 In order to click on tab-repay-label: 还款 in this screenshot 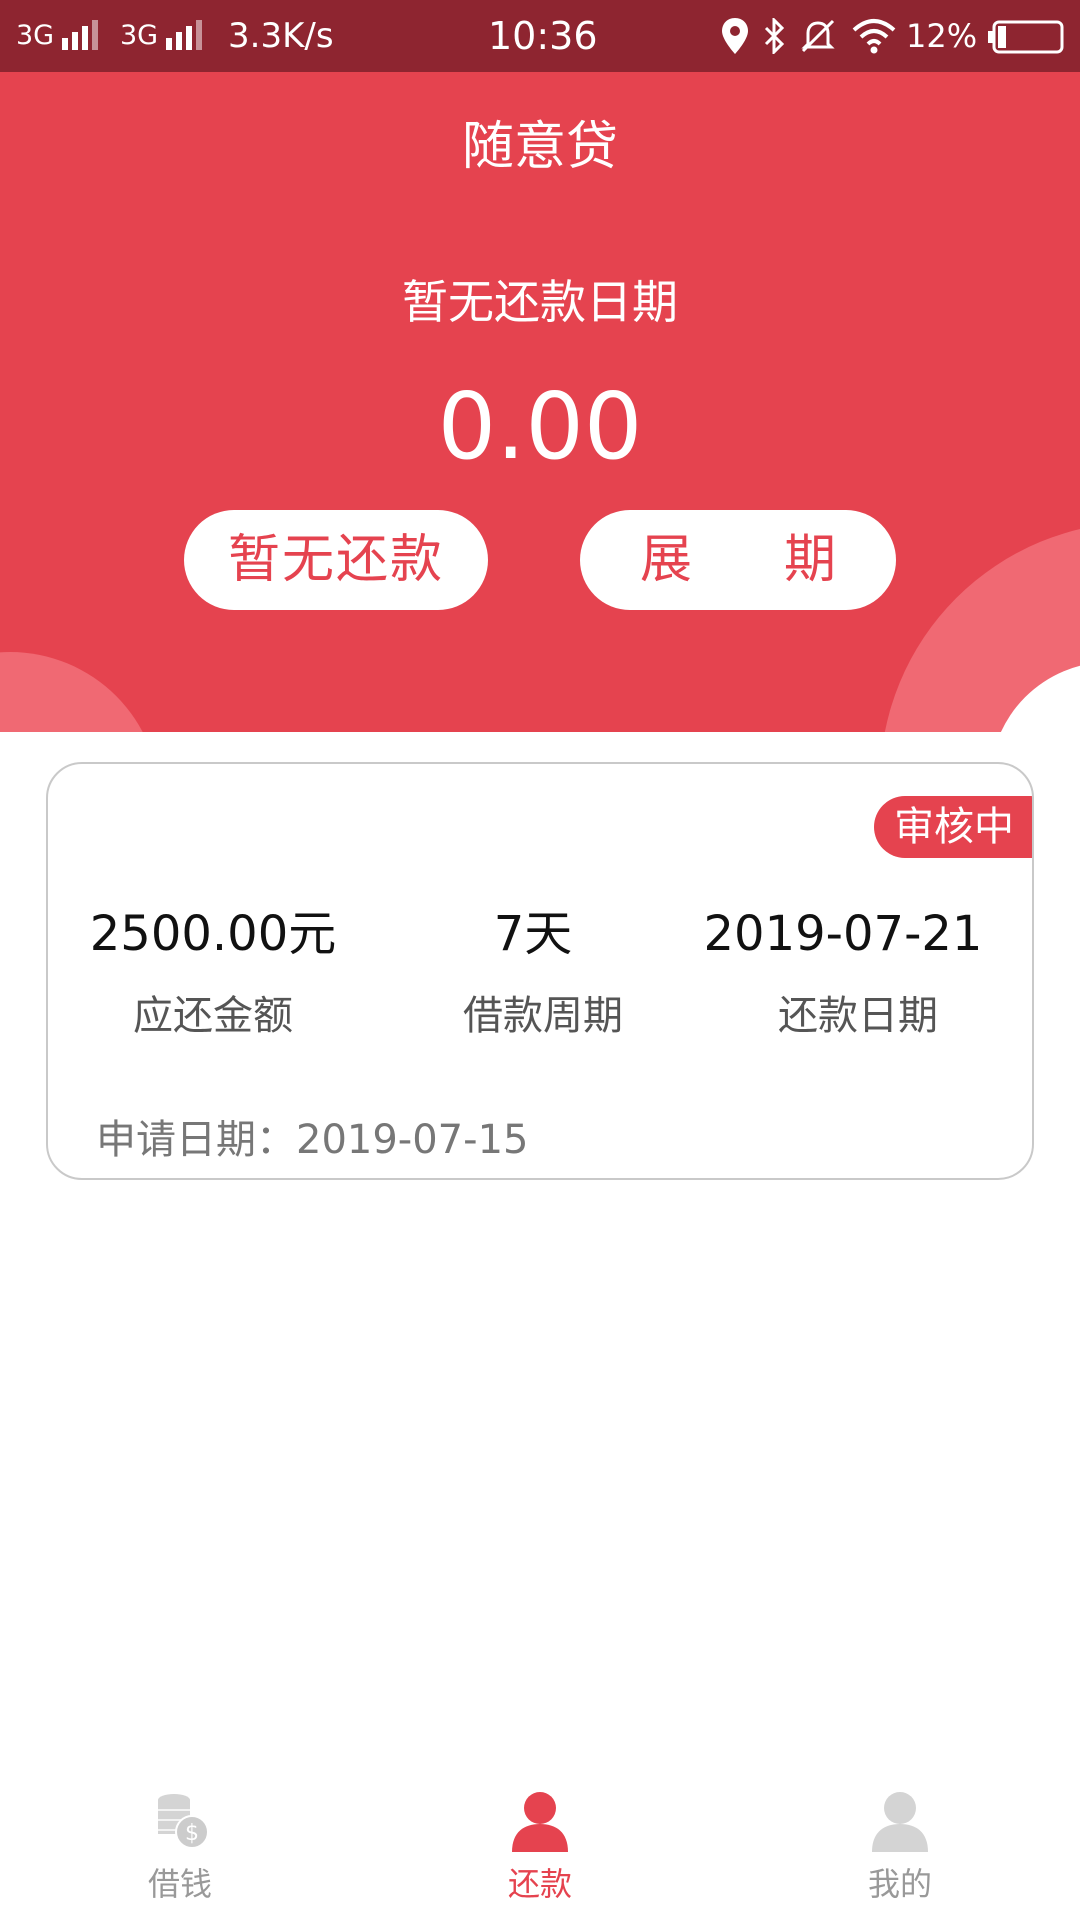, I will do `click(539, 1884)`.